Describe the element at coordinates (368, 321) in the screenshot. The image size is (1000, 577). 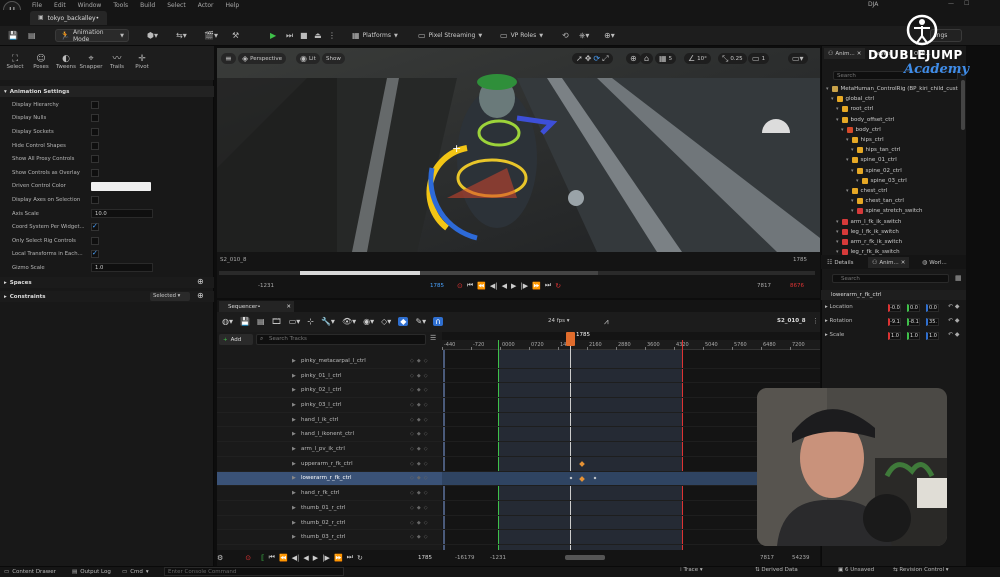
I see `playback-options-icon: ◉▾` at that location.